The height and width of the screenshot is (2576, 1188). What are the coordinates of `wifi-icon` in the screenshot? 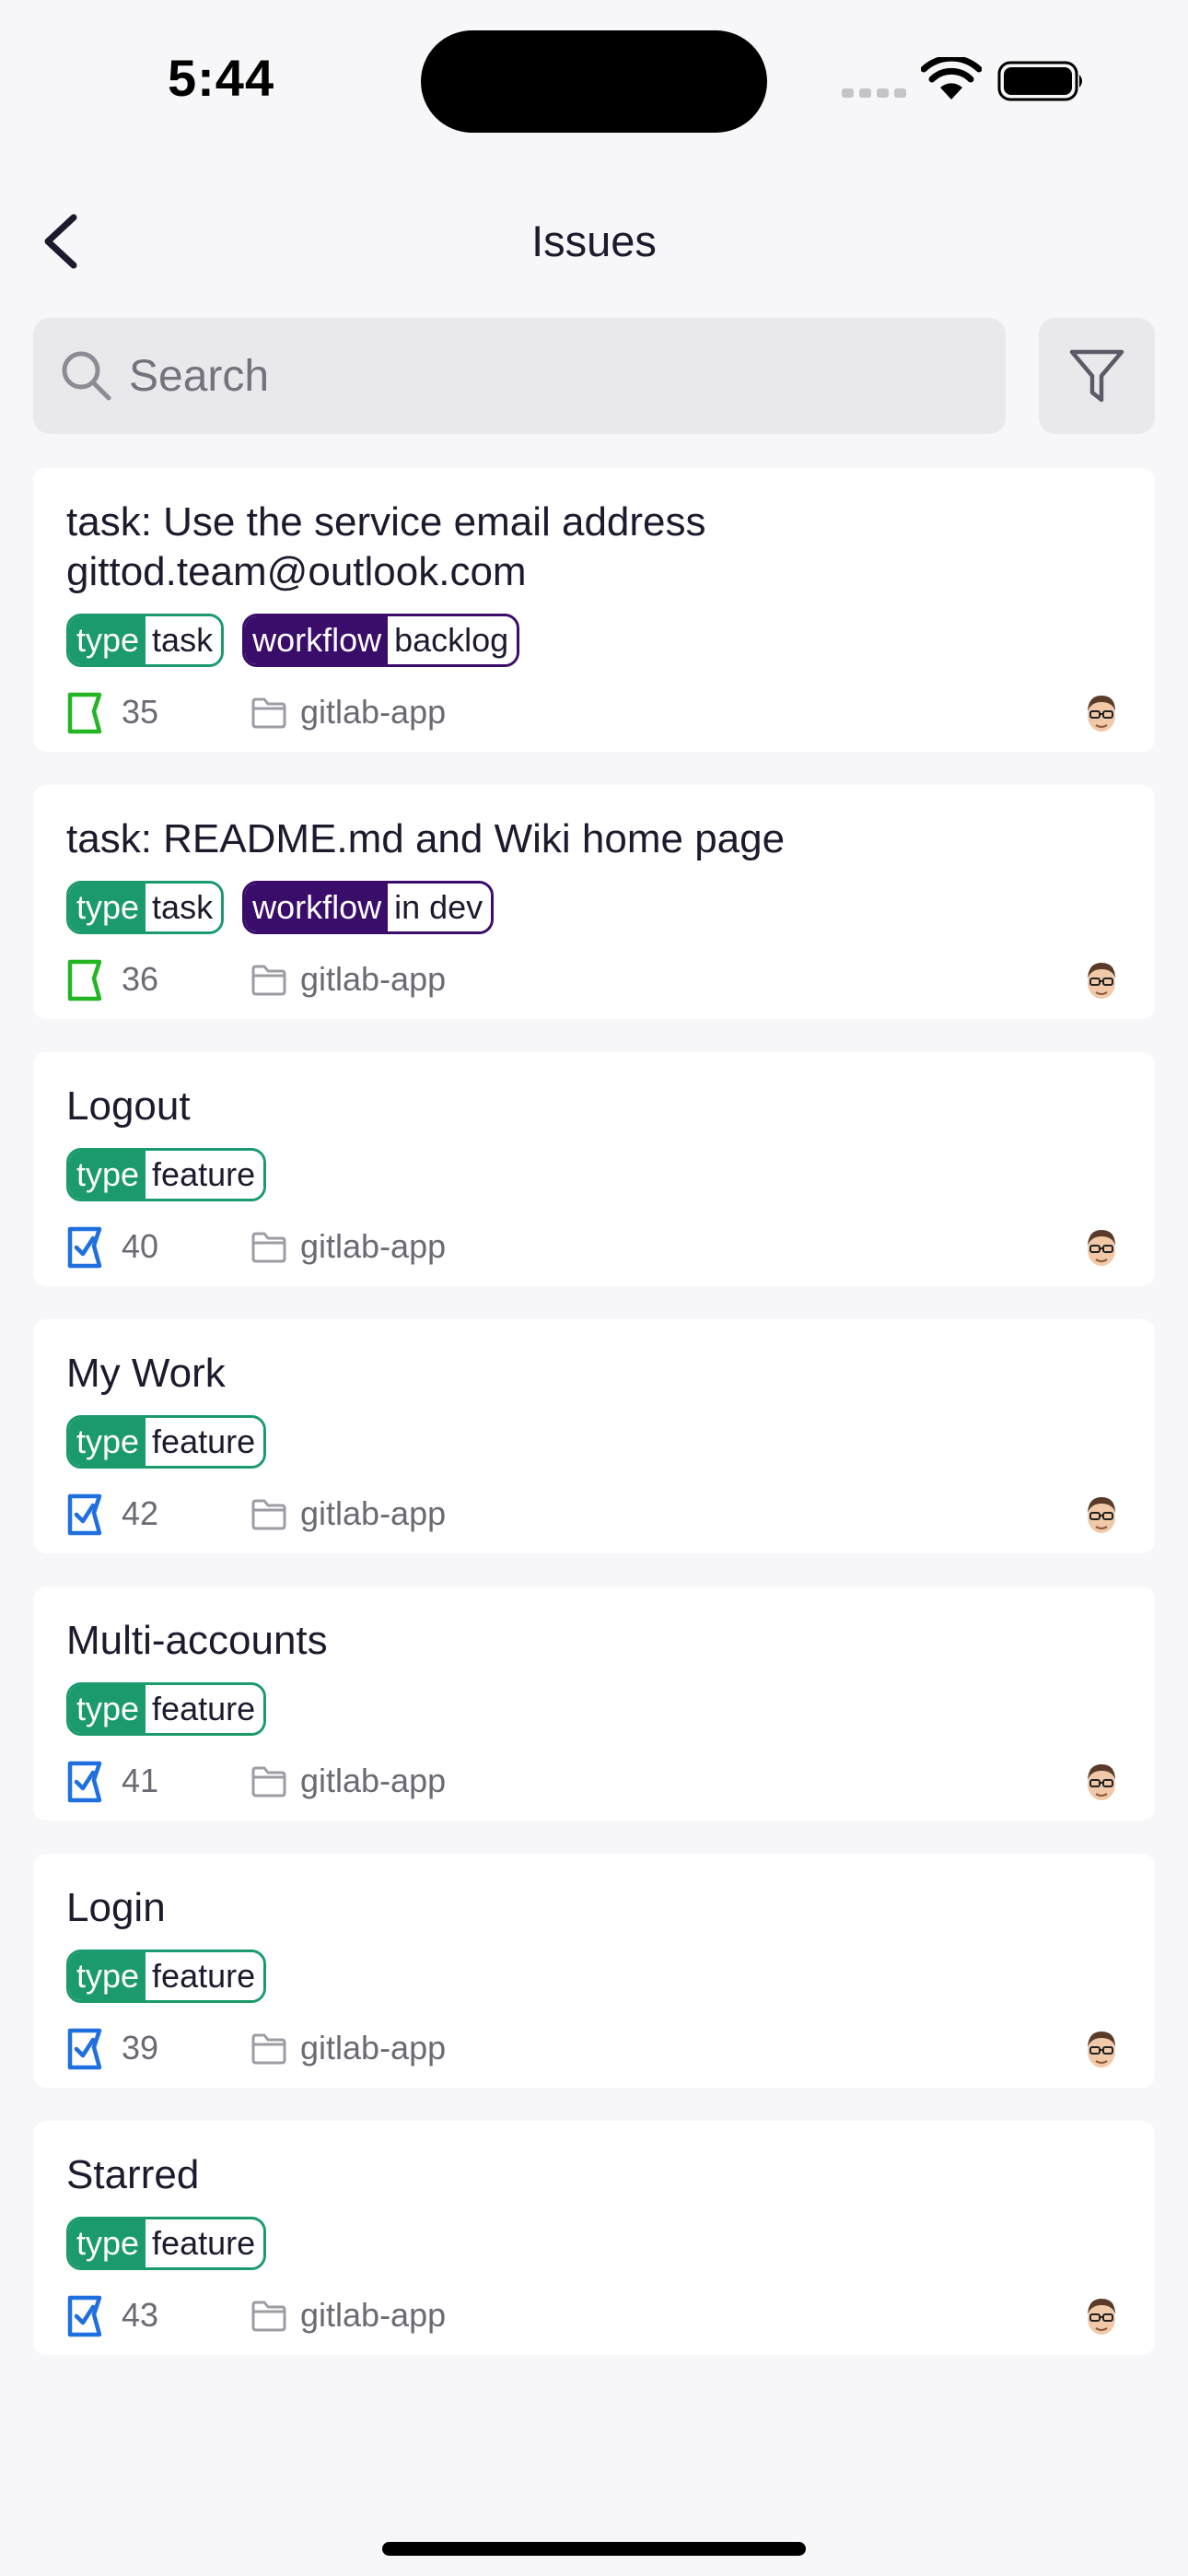 It's located at (951, 78).